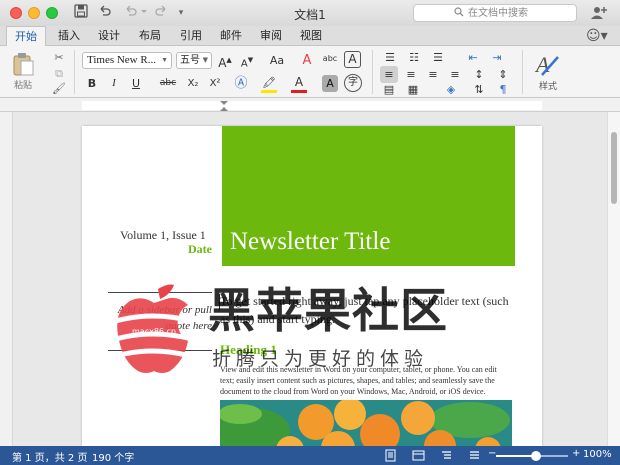  What do you see at coordinates (516, 456) in the screenshot?
I see `zoom-slider-fill` at bounding box center [516, 456].